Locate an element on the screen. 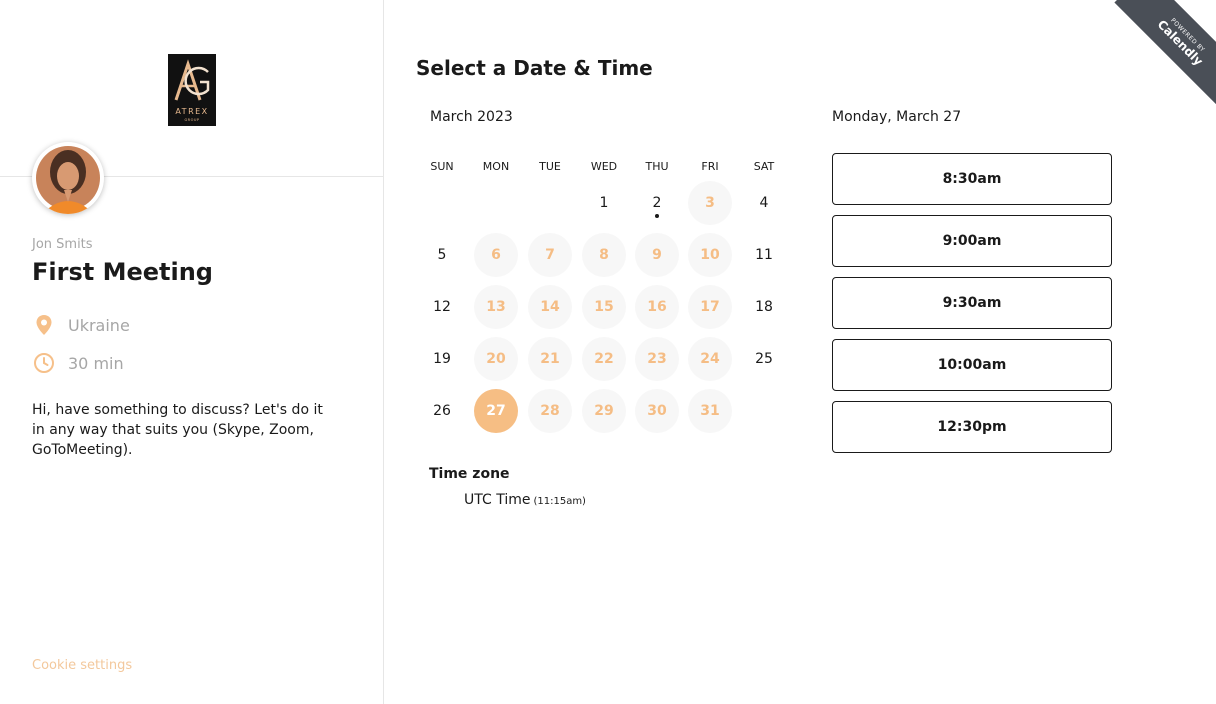  logo-text: ATREX is located at coordinates (191, 111).